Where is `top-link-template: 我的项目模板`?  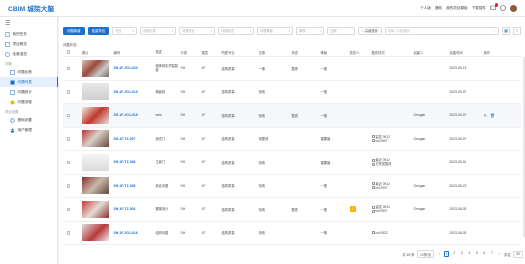 top-link-template: 我的项目模板 is located at coordinates (457, 8).